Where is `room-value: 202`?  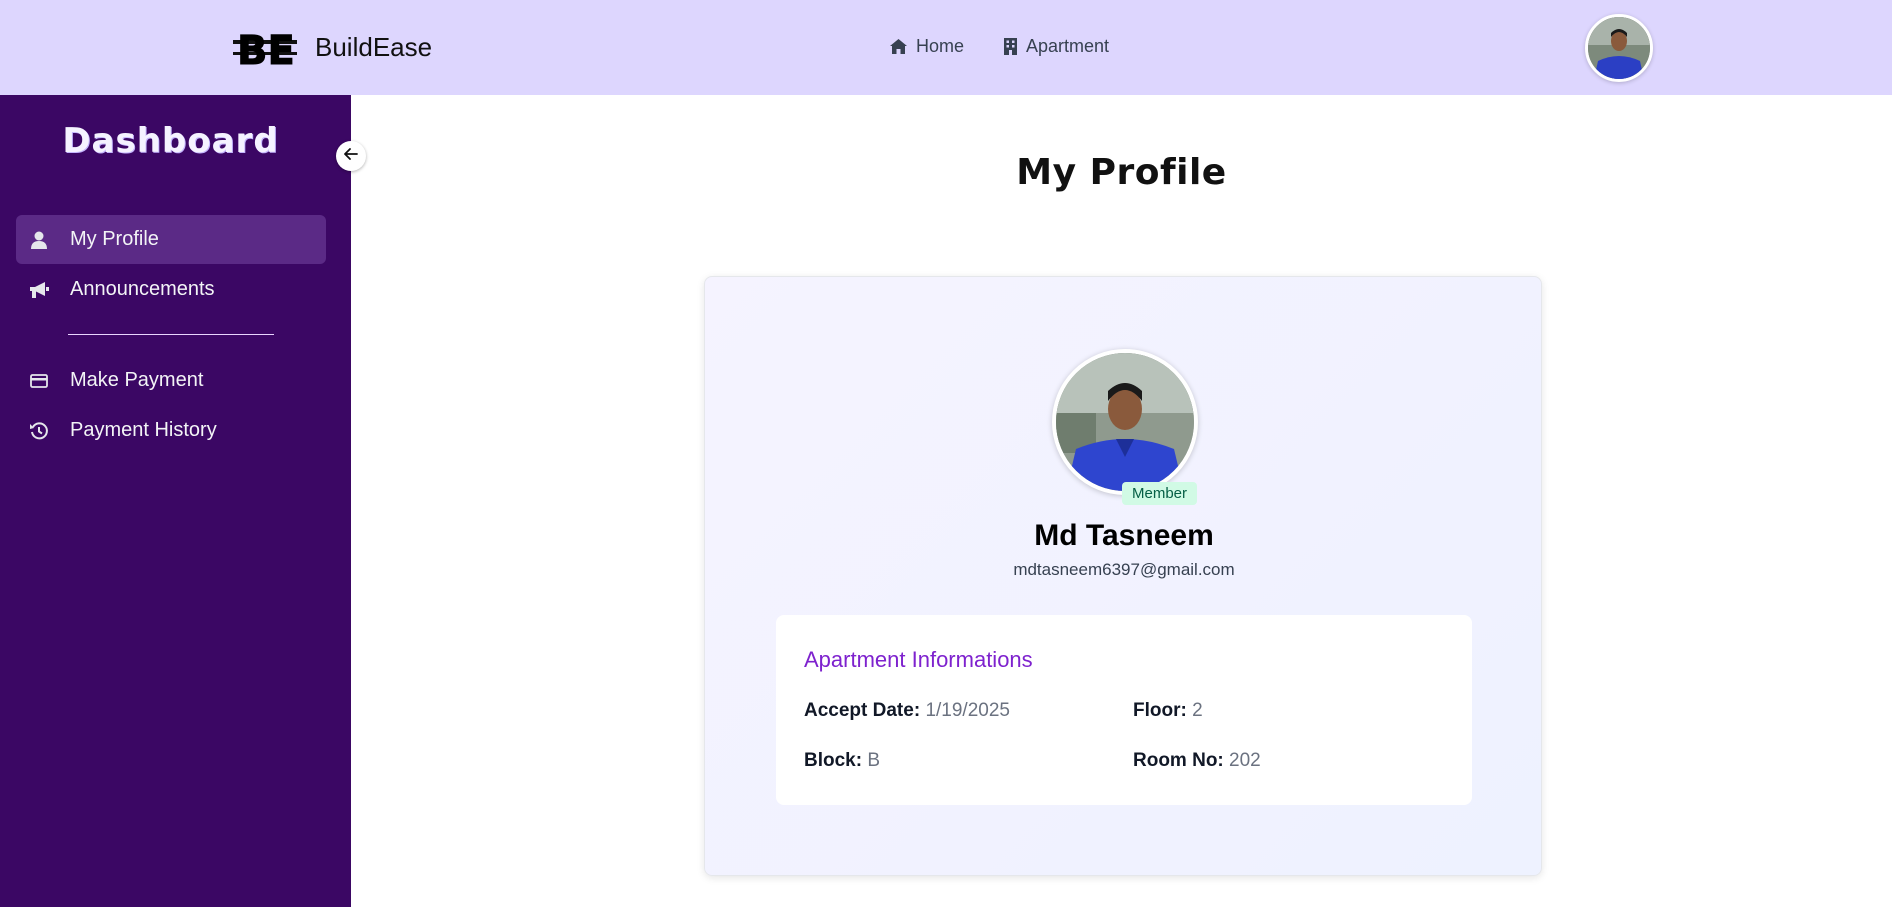
room-value: 202 is located at coordinates (1245, 760).